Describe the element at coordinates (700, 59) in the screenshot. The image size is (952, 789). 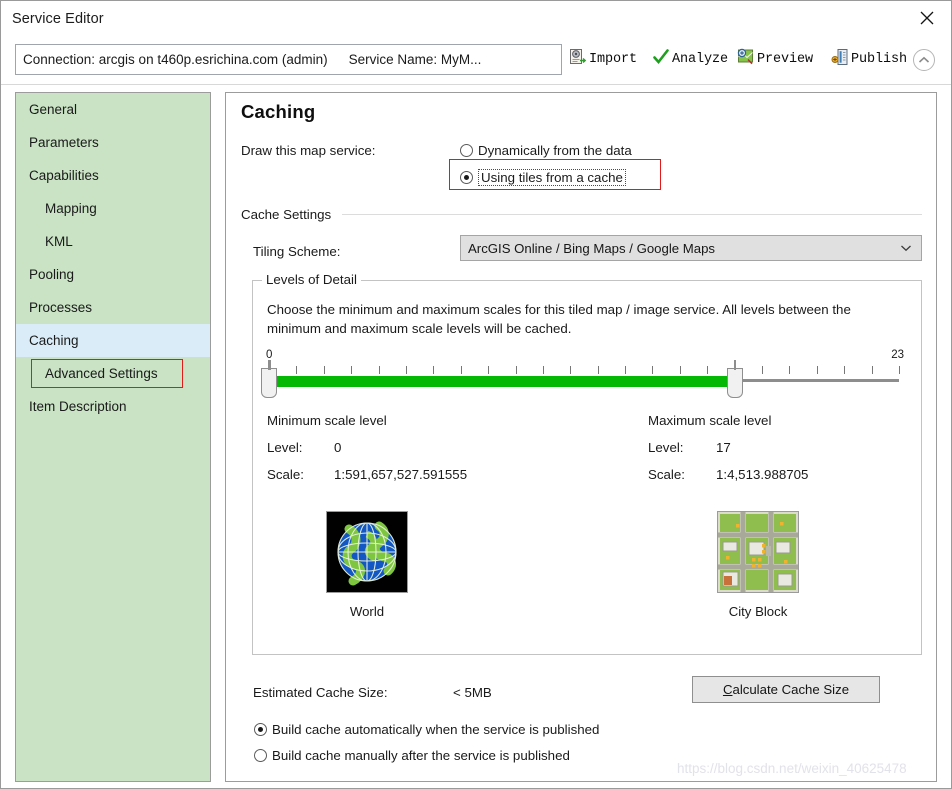
I see `analyze-label: Analyze` at that location.